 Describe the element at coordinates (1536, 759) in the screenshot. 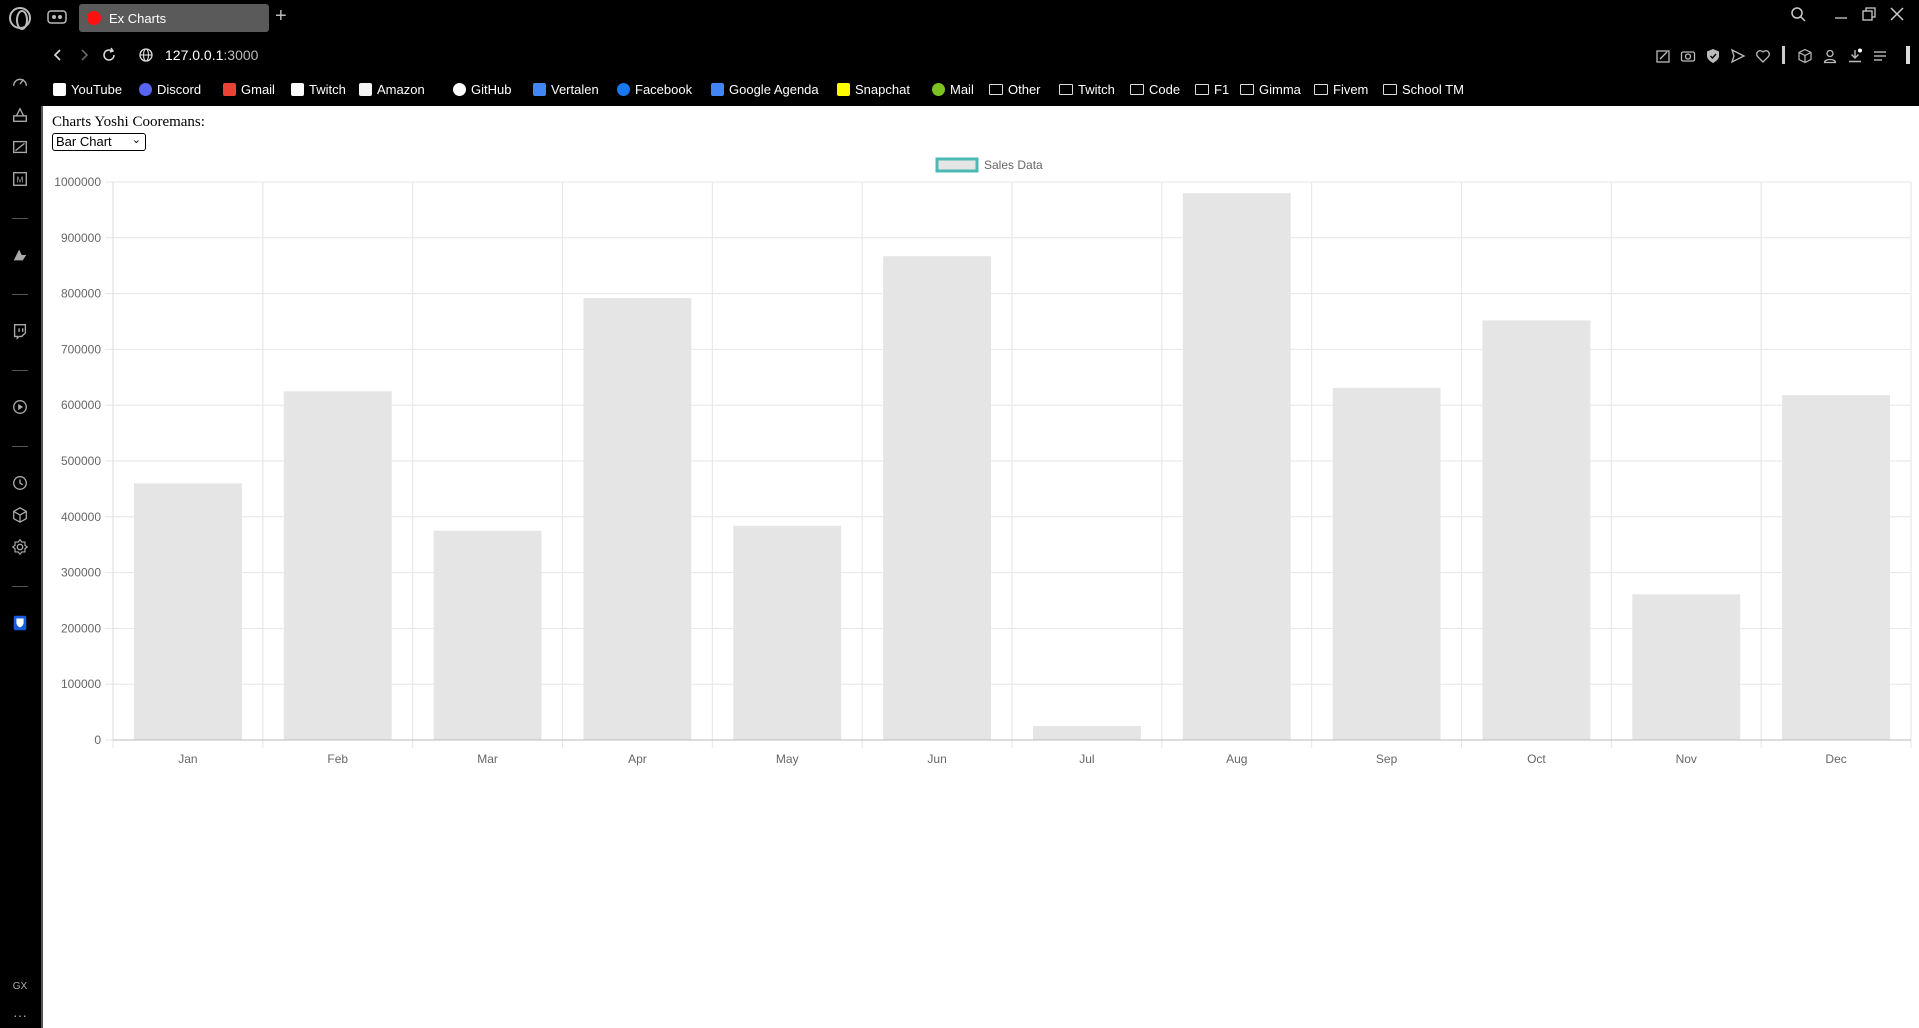

I see `x-tick-label: Oct` at that location.